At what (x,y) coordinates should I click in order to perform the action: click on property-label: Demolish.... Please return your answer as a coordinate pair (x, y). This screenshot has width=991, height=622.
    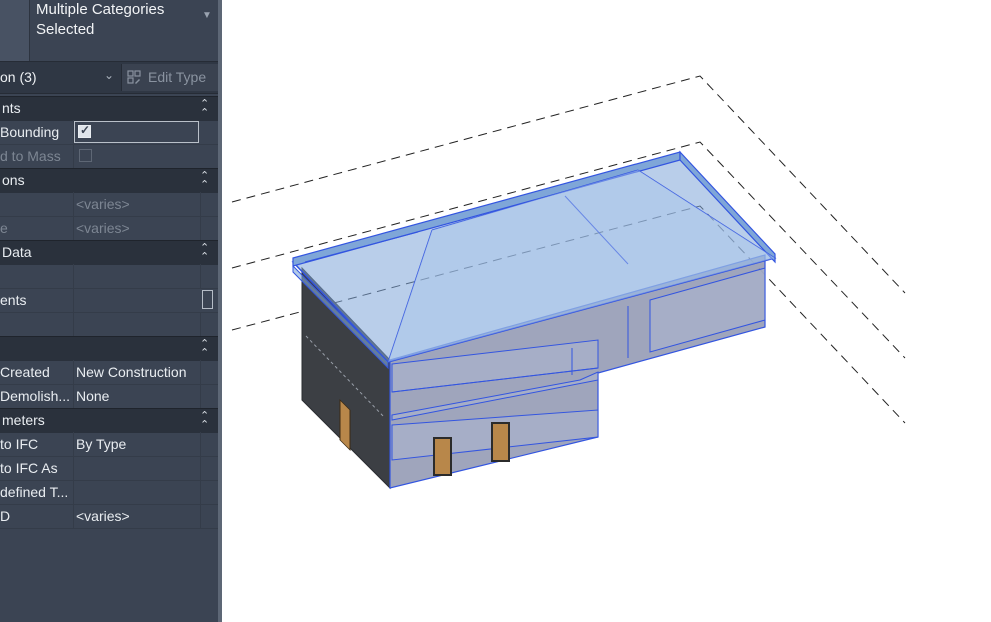
    Looking at the image, I should click on (35, 396).